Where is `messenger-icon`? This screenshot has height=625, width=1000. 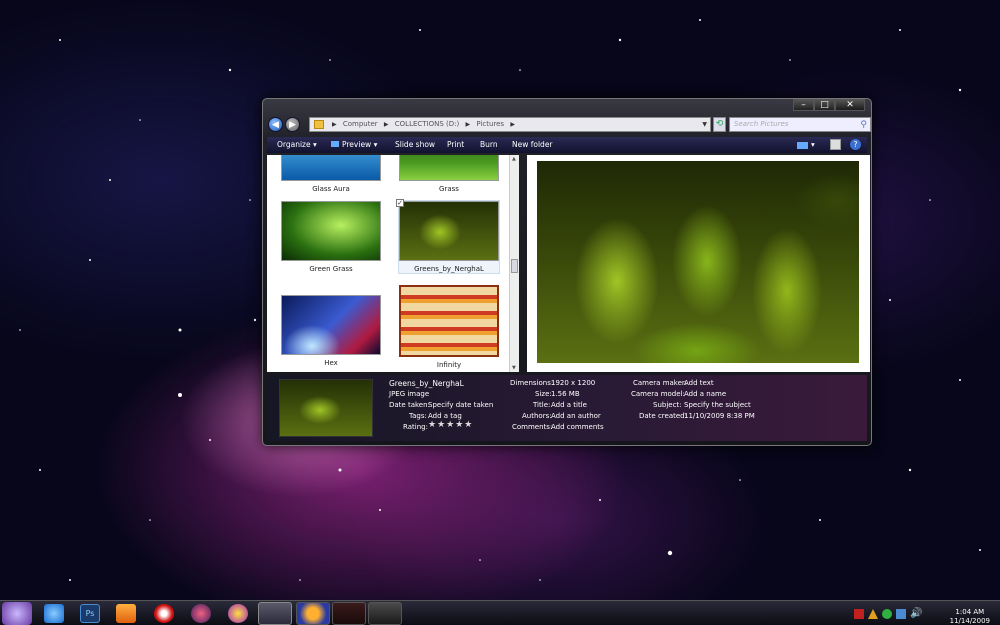 messenger-icon is located at coordinates (238, 613).